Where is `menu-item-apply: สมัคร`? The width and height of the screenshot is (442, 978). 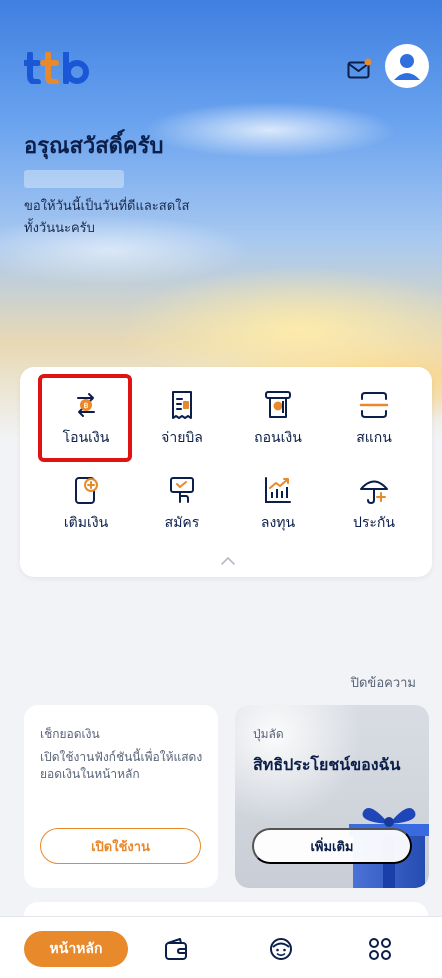 menu-item-apply: สมัคร is located at coordinates (182, 510).